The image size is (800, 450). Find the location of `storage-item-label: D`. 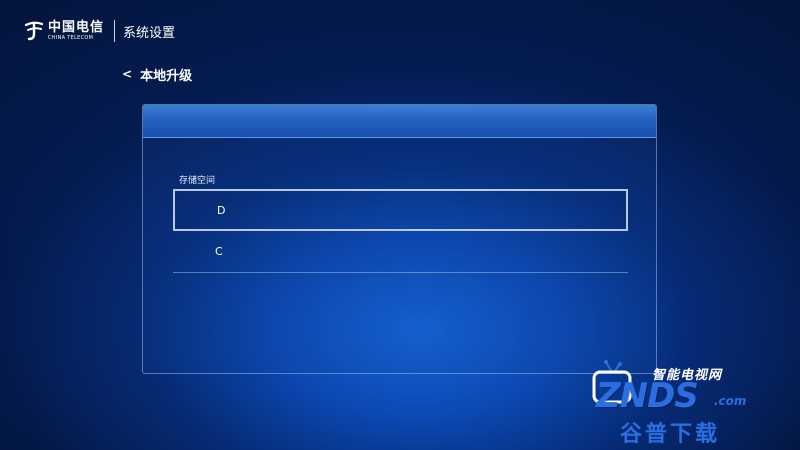

storage-item-label: D is located at coordinates (221, 210).